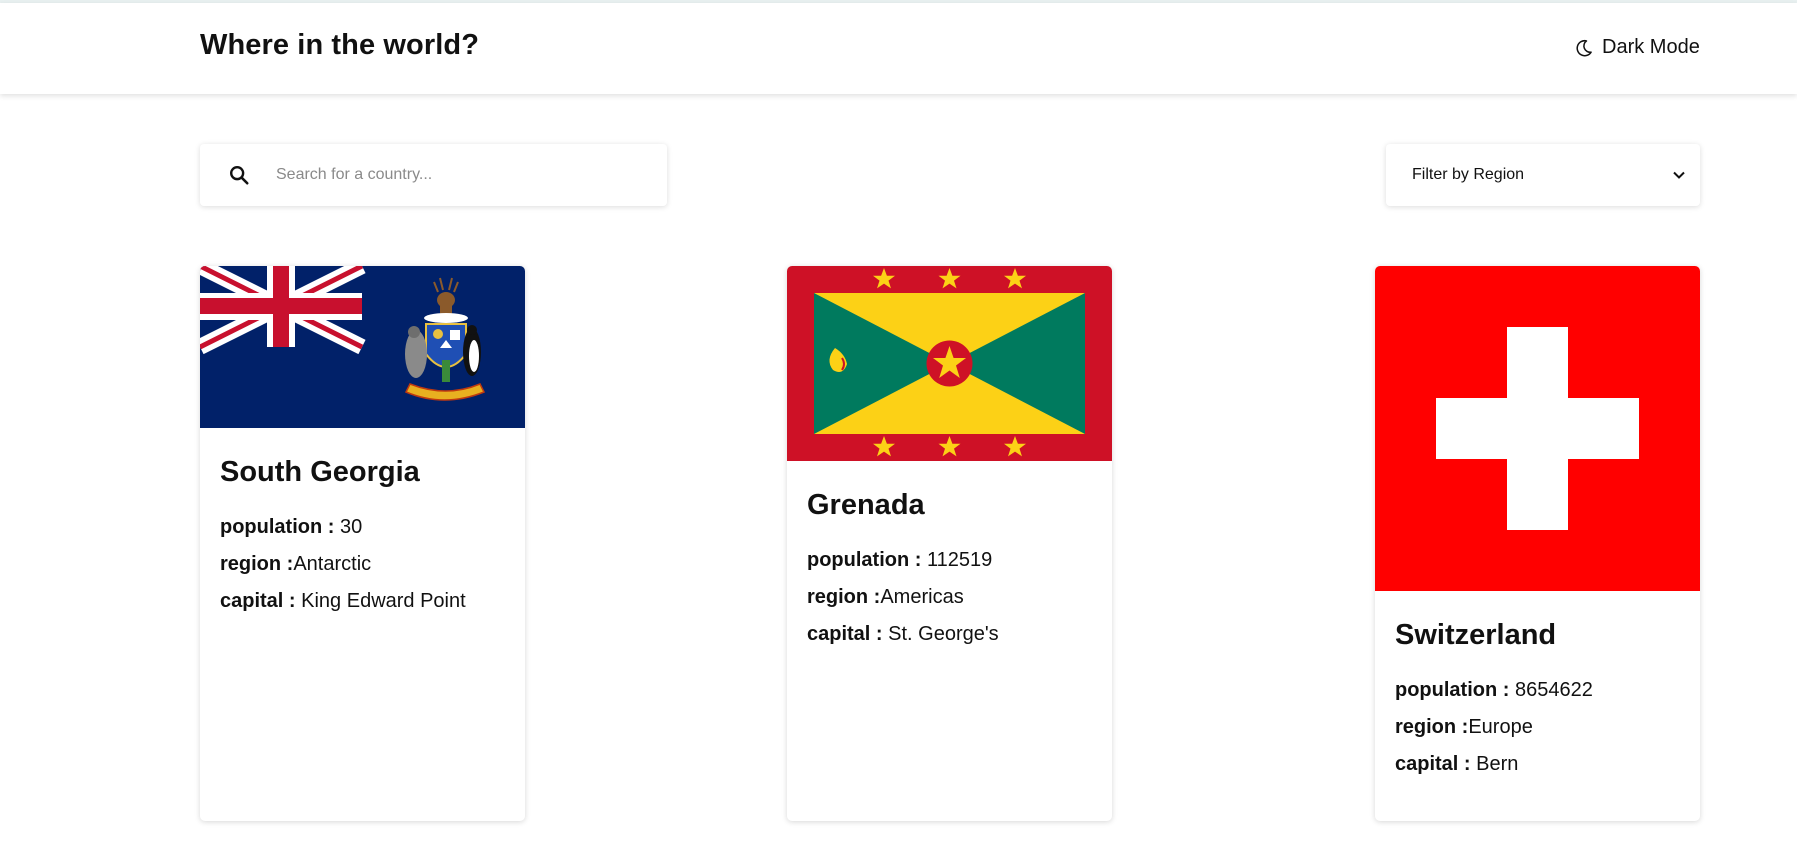 The image size is (1797, 853). Describe the element at coordinates (1537, 428) in the screenshot. I see `switzerland-flag` at that location.